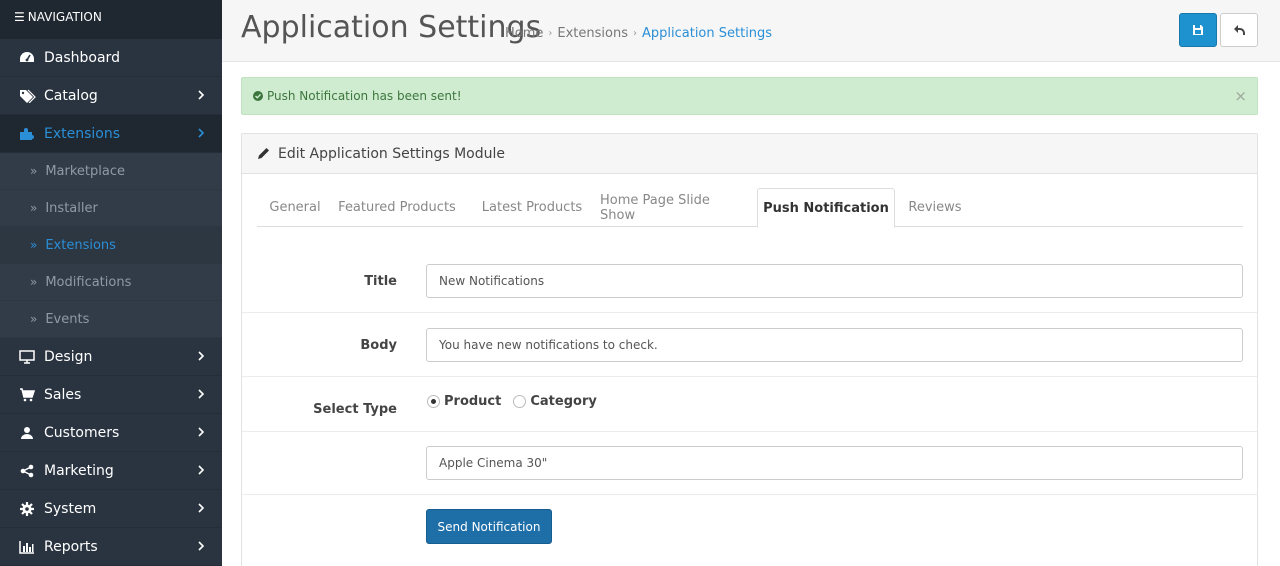 Image resolution: width=1280 pixels, height=566 pixels. What do you see at coordinates (364, 96) in the screenshot?
I see `alert-message: Push Notification has been sent!` at bounding box center [364, 96].